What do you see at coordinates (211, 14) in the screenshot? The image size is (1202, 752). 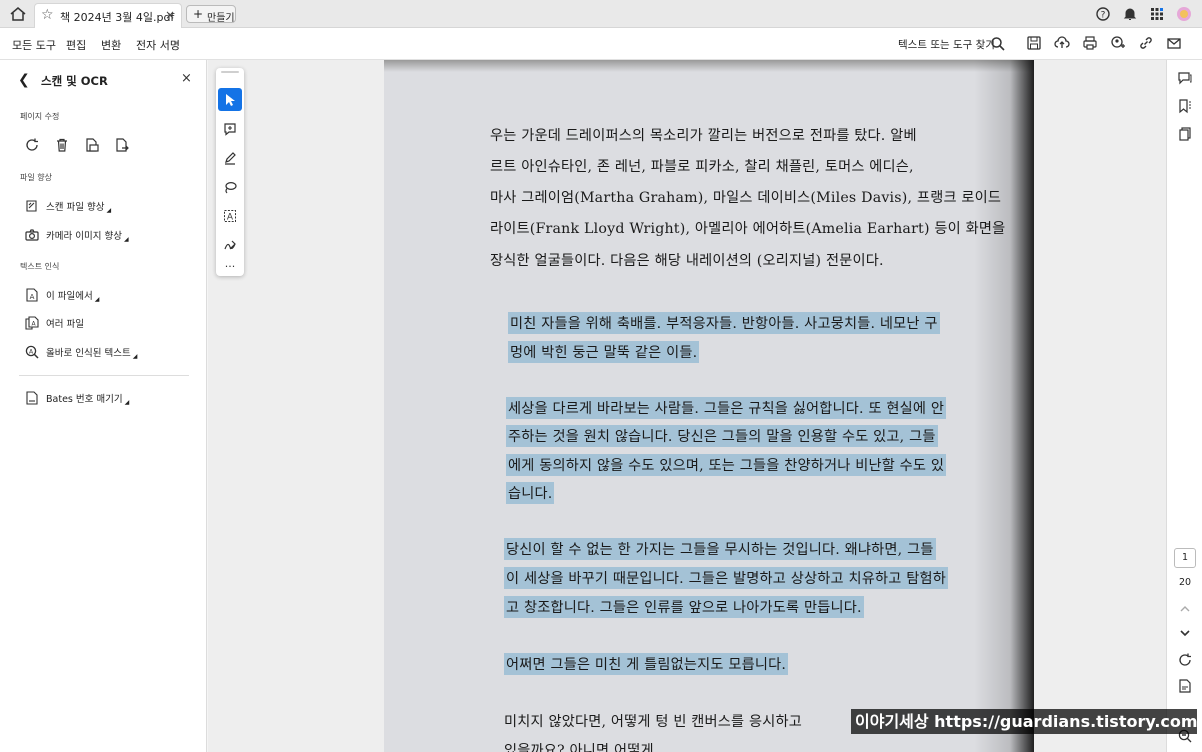 I see `create-button: + 만들기` at bounding box center [211, 14].